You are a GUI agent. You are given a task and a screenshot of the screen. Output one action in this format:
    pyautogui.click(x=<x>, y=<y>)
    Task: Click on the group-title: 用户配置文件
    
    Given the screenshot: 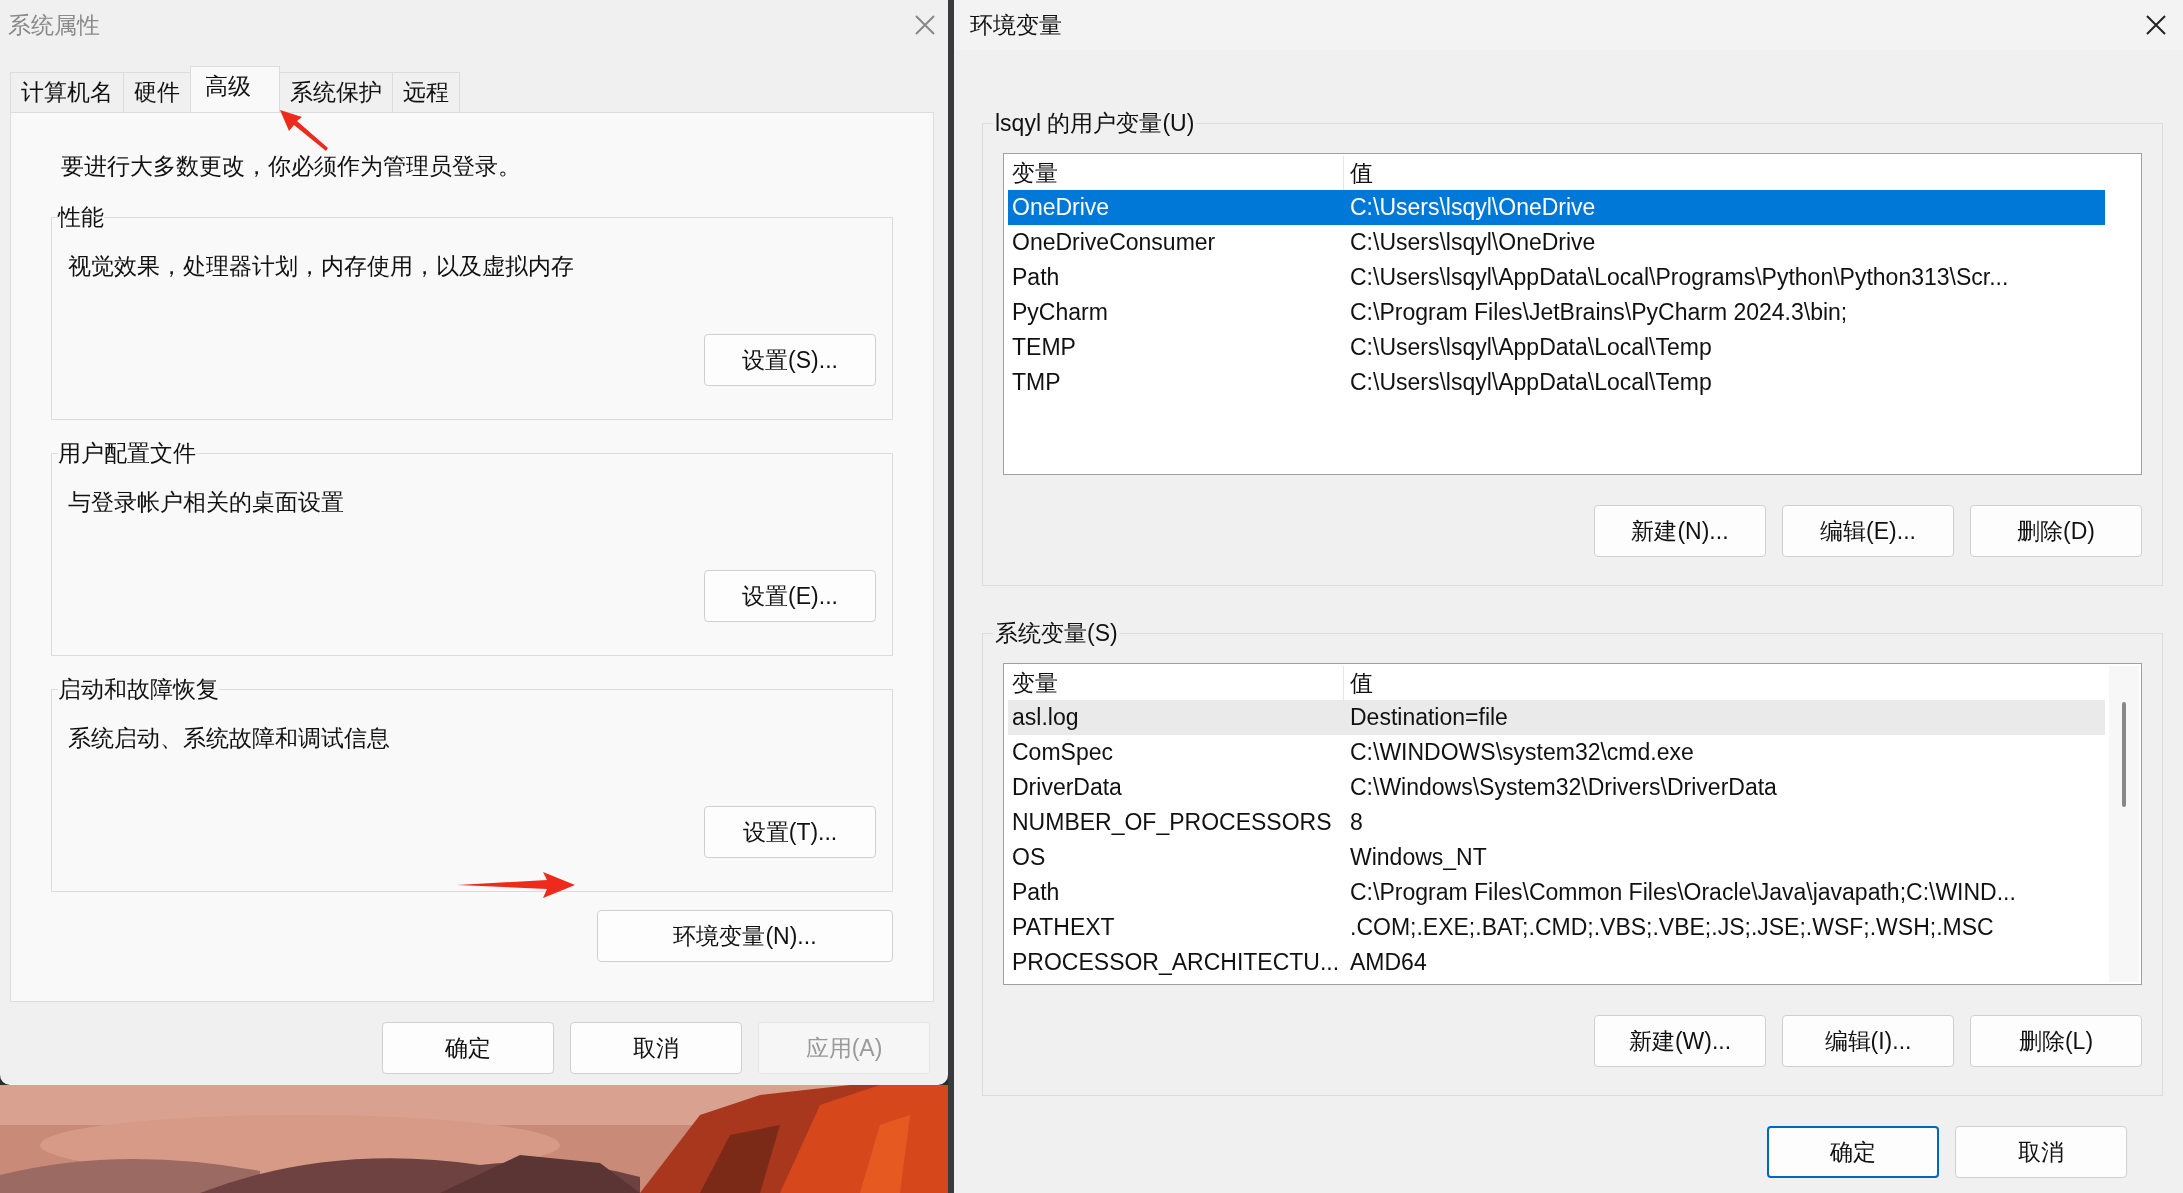 What is the action you would take?
    pyautogui.click(x=127, y=453)
    